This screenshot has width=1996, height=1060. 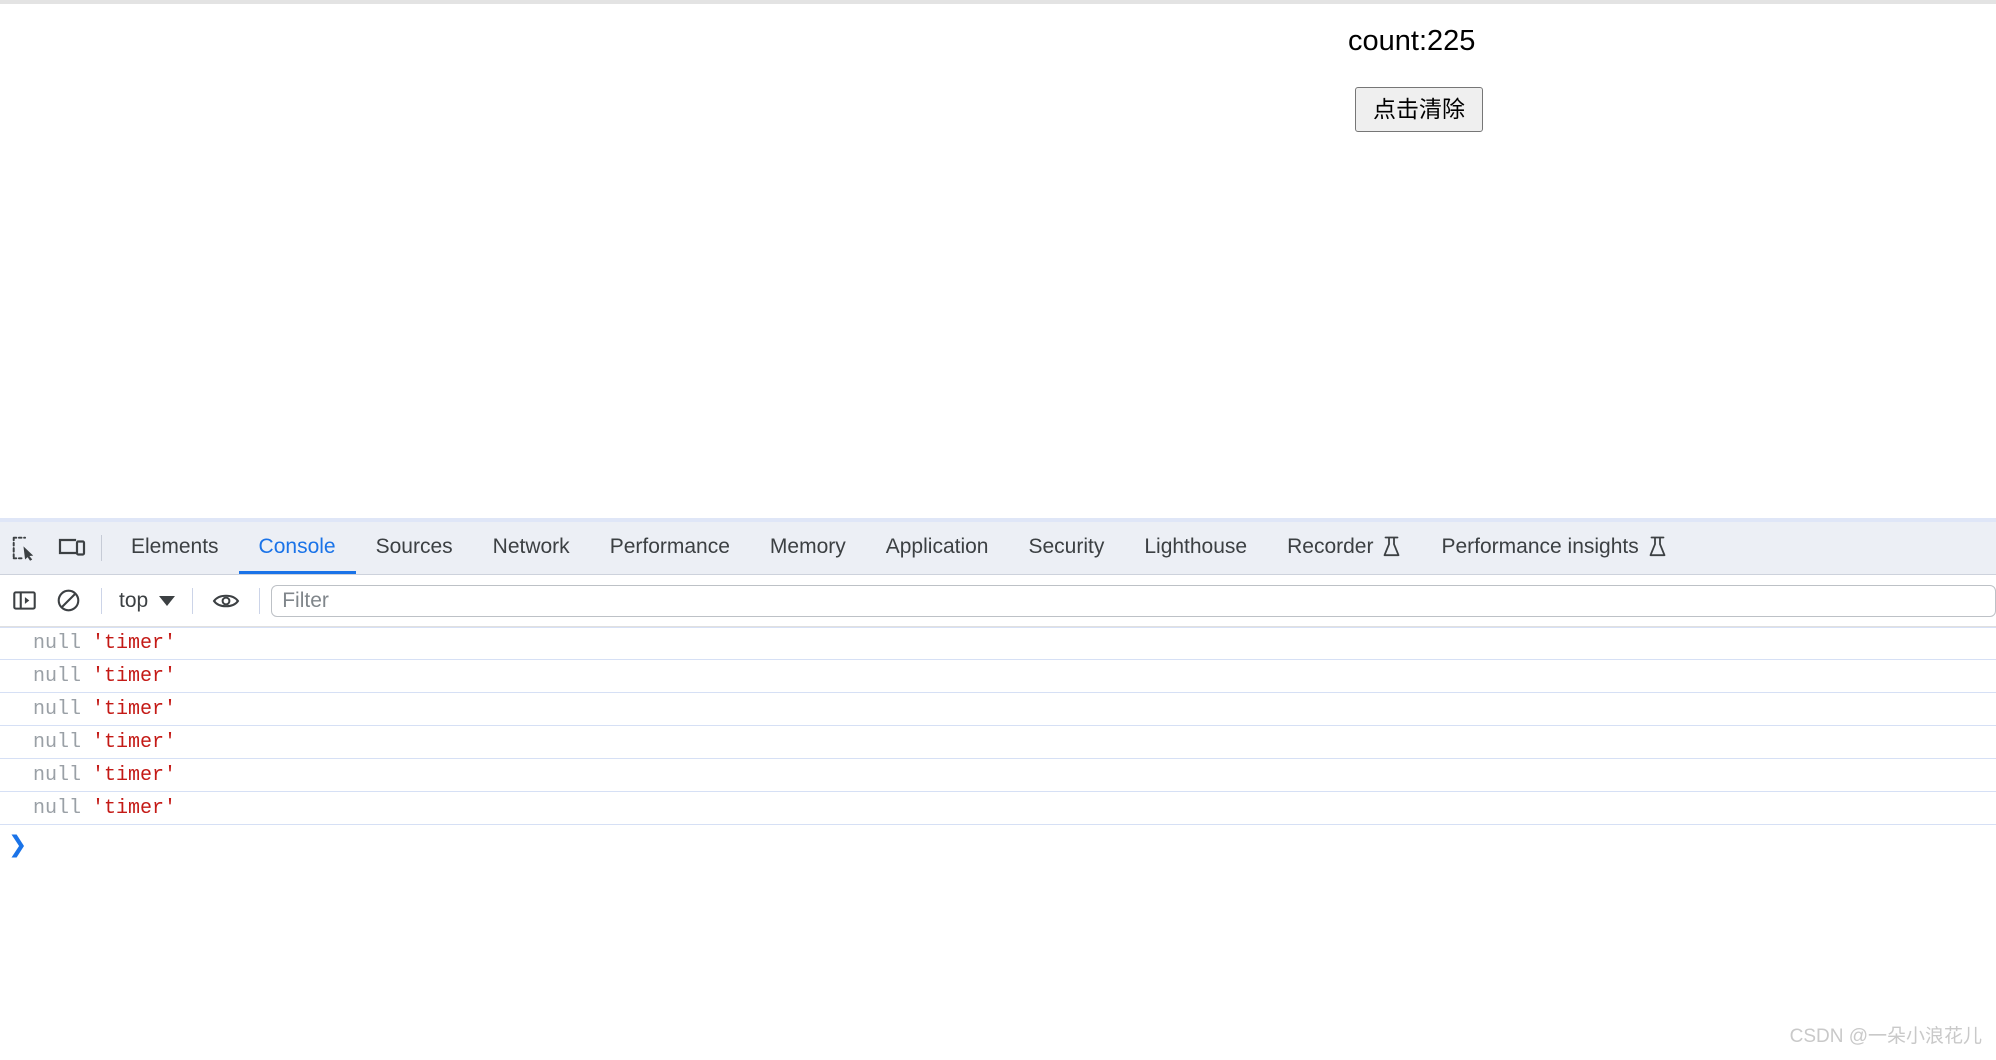 I want to click on chevron-down-icon, so click(x=167, y=600).